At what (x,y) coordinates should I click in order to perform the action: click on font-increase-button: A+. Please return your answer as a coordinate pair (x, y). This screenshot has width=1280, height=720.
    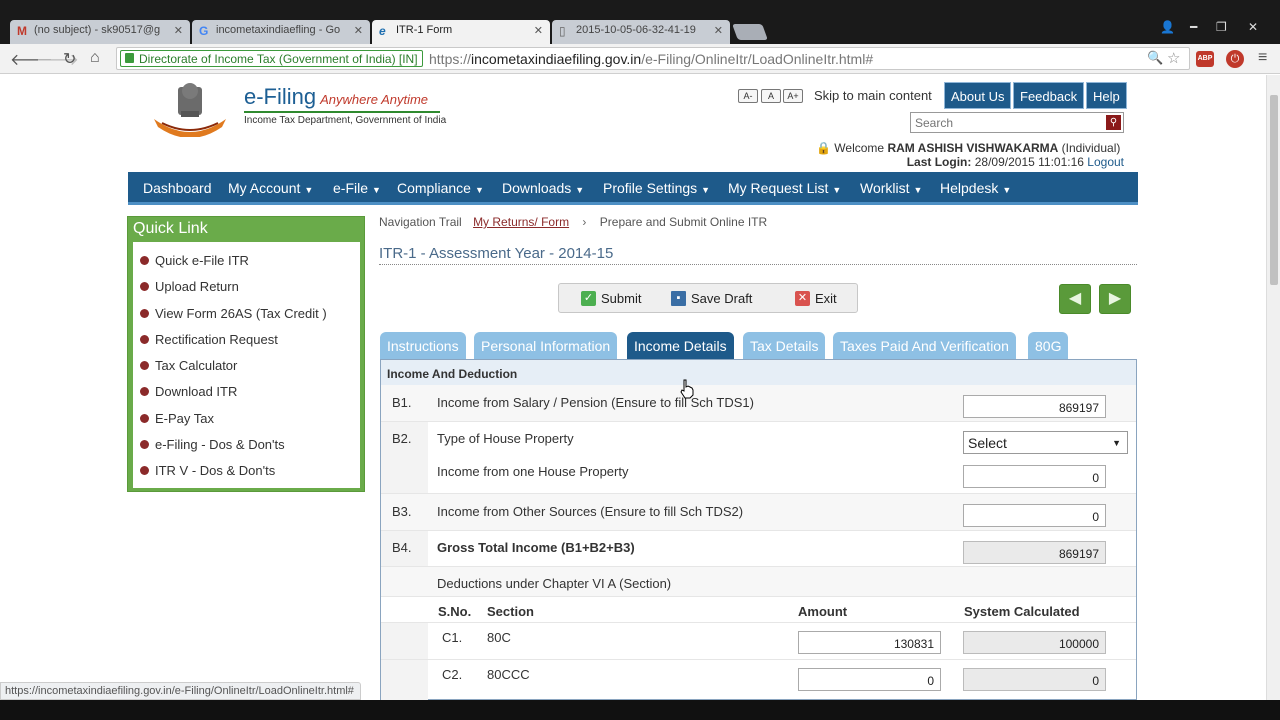
    Looking at the image, I should click on (793, 96).